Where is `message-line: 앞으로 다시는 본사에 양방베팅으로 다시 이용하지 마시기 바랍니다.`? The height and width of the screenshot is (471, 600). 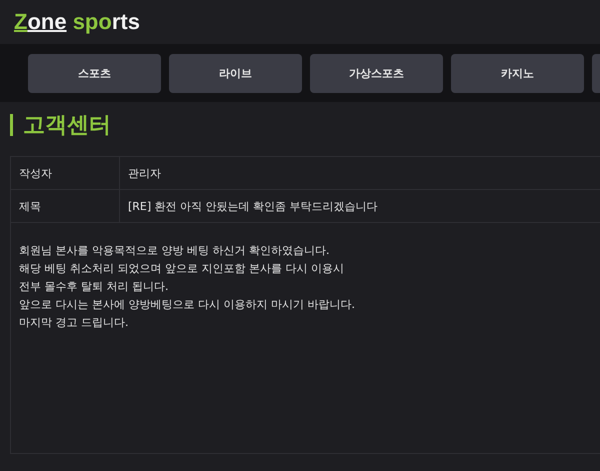
message-line: 앞으로 다시는 본사에 양방베팅으로 다시 이용하지 마시기 바랍니다. is located at coordinates (187, 304).